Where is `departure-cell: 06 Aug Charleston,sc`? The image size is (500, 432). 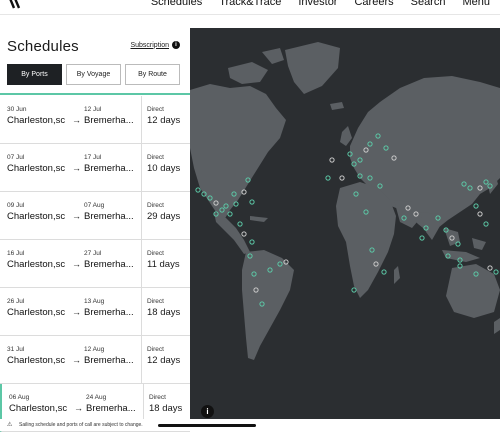 departure-cell: 06 Aug Charleston,sc is located at coordinates (43, 404).